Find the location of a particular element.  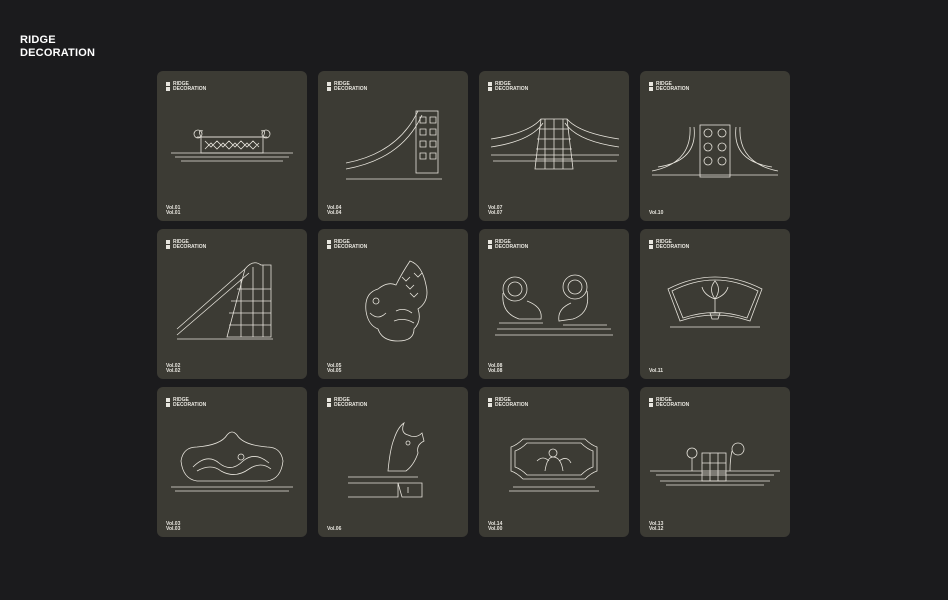

card-volume-line: Vol.02 is located at coordinates (173, 371).